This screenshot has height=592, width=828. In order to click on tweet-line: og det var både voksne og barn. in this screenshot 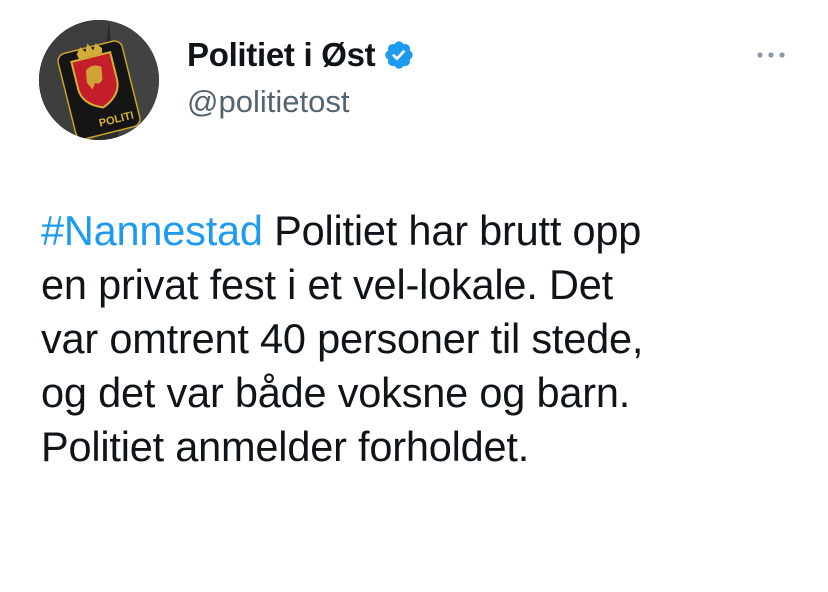, I will do `click(336, 392)`.